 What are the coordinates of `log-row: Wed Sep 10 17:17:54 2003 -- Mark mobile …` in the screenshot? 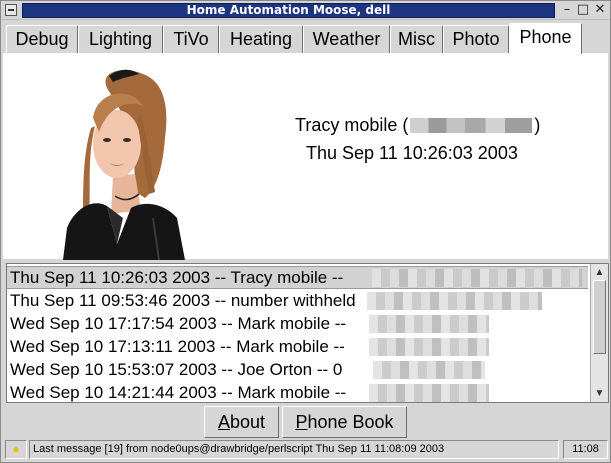 It's located at (297, 323).